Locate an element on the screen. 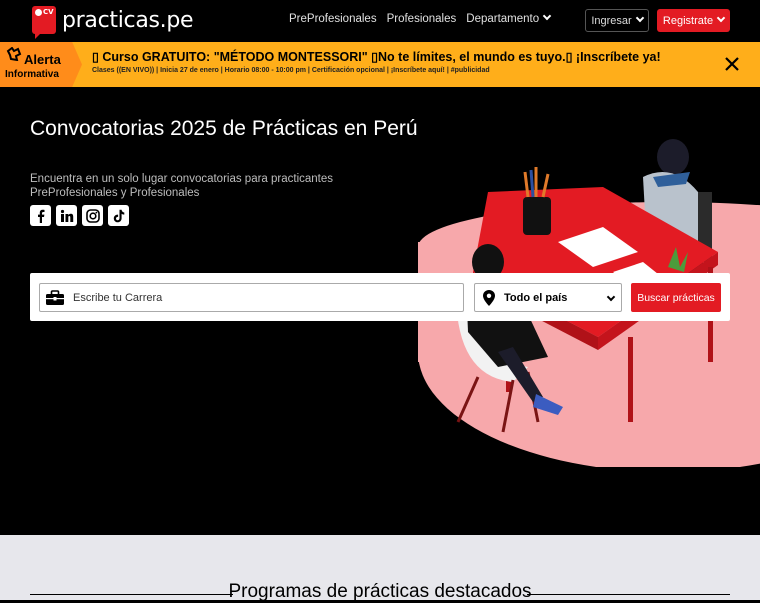  career-search-input is located at coordinates (261, 297).